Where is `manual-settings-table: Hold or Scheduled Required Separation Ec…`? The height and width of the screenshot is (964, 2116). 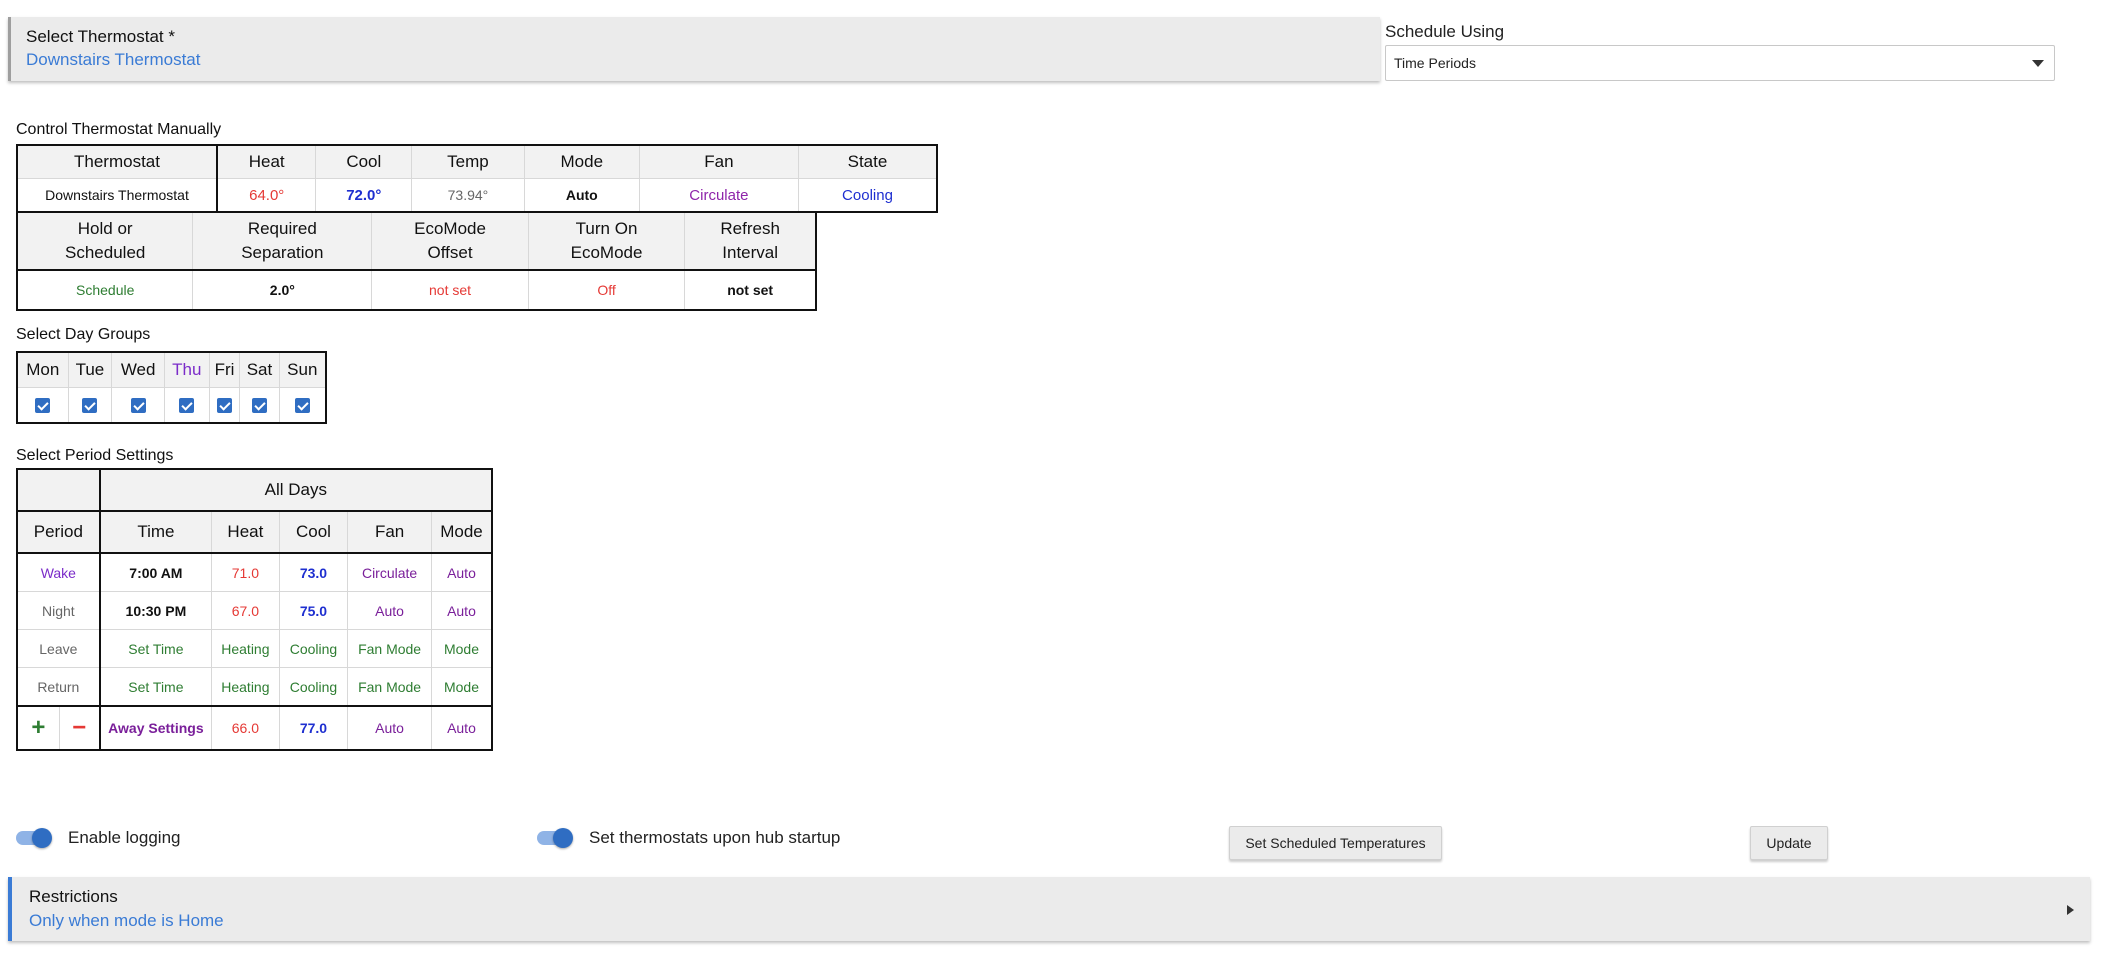 manual-settings-table: Hold or Scheduled Required Separation Ec… is located at coordinates (416, 261).